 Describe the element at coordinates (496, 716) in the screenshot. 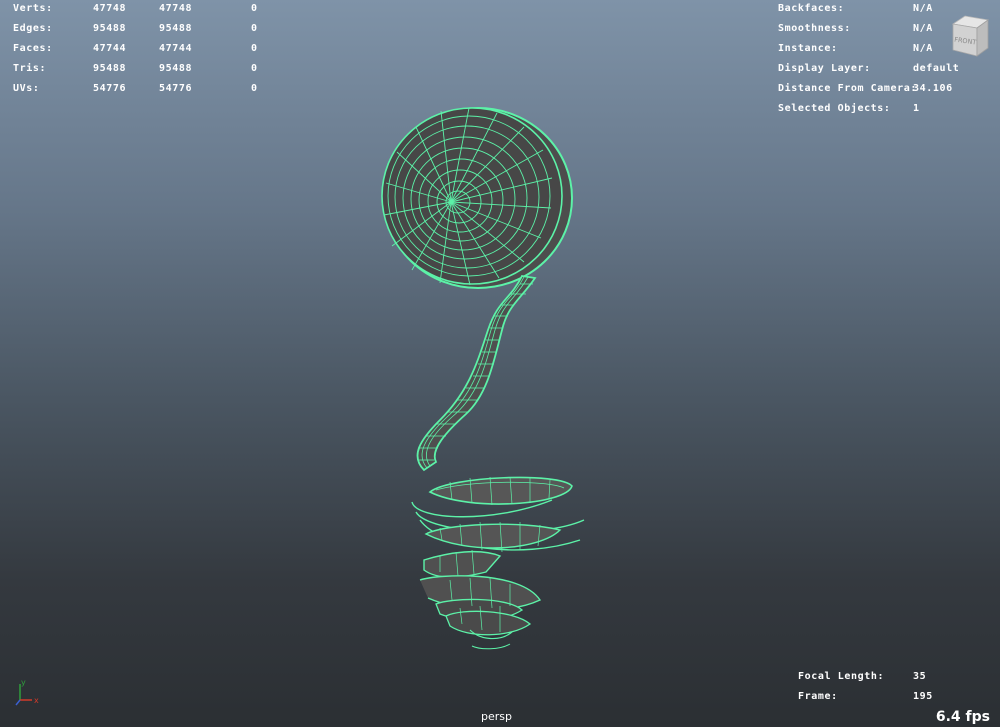

I see `camera-name-label: persp` at that location.